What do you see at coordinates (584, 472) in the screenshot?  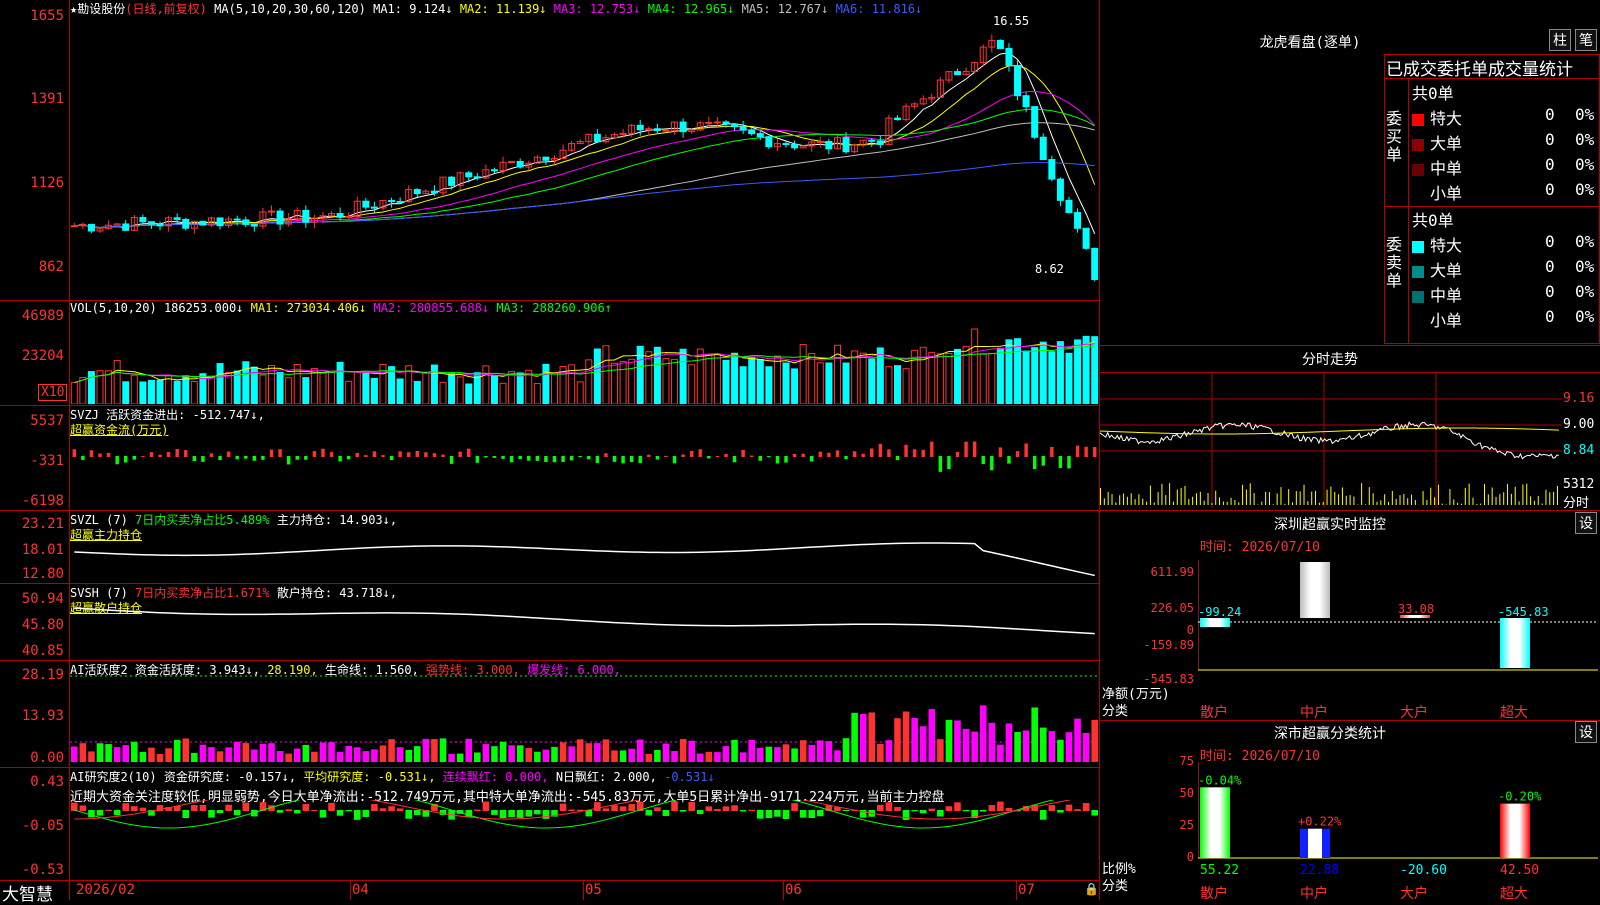 I see `svzj-chart` at bounding box center [584, 472].